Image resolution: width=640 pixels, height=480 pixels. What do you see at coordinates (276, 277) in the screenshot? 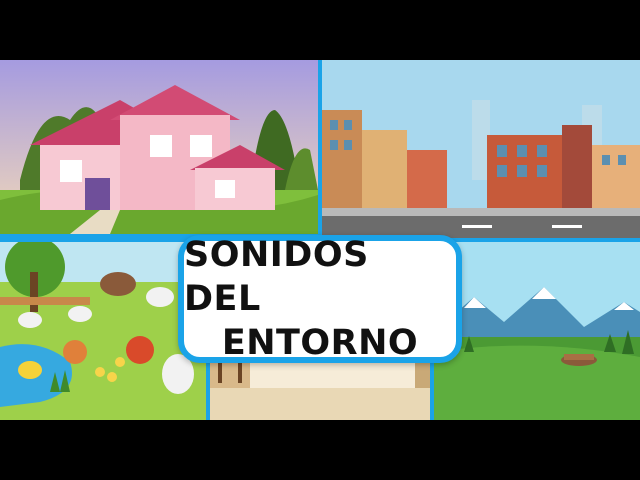
I see `title-line-1: SONIDOS DEL` at bounding box center [276, 277].